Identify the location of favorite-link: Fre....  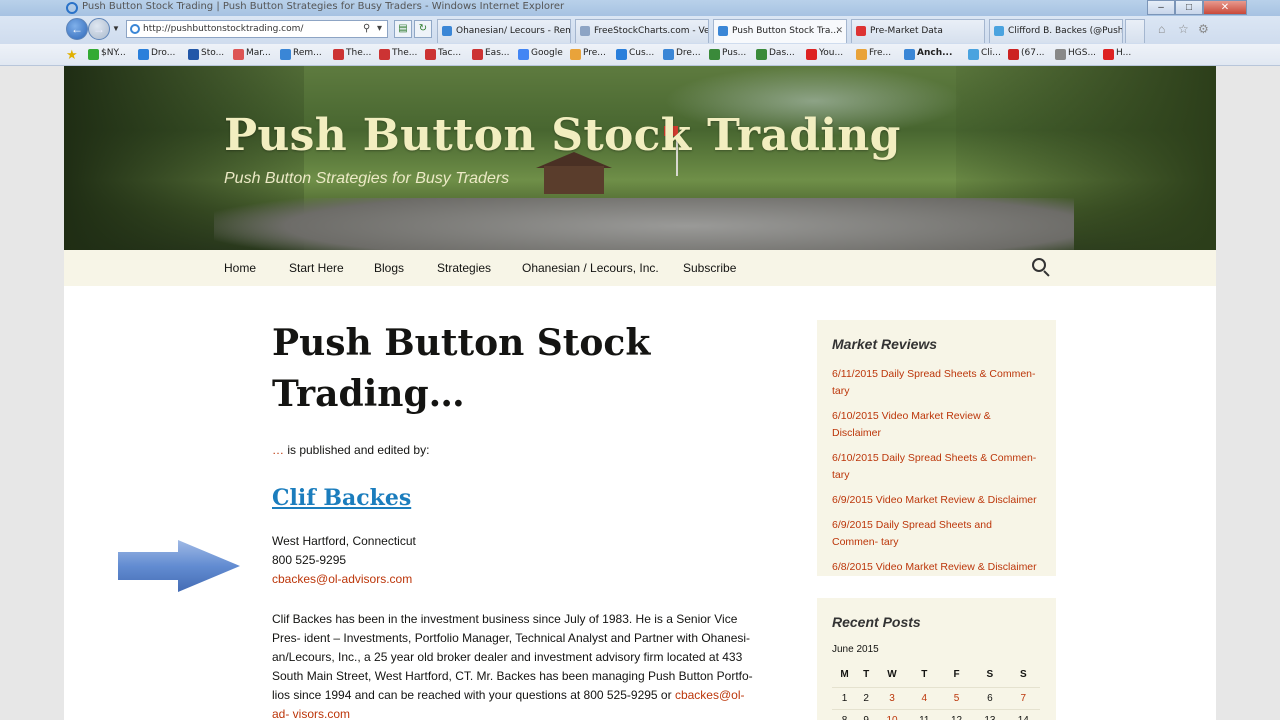
(873, 54).